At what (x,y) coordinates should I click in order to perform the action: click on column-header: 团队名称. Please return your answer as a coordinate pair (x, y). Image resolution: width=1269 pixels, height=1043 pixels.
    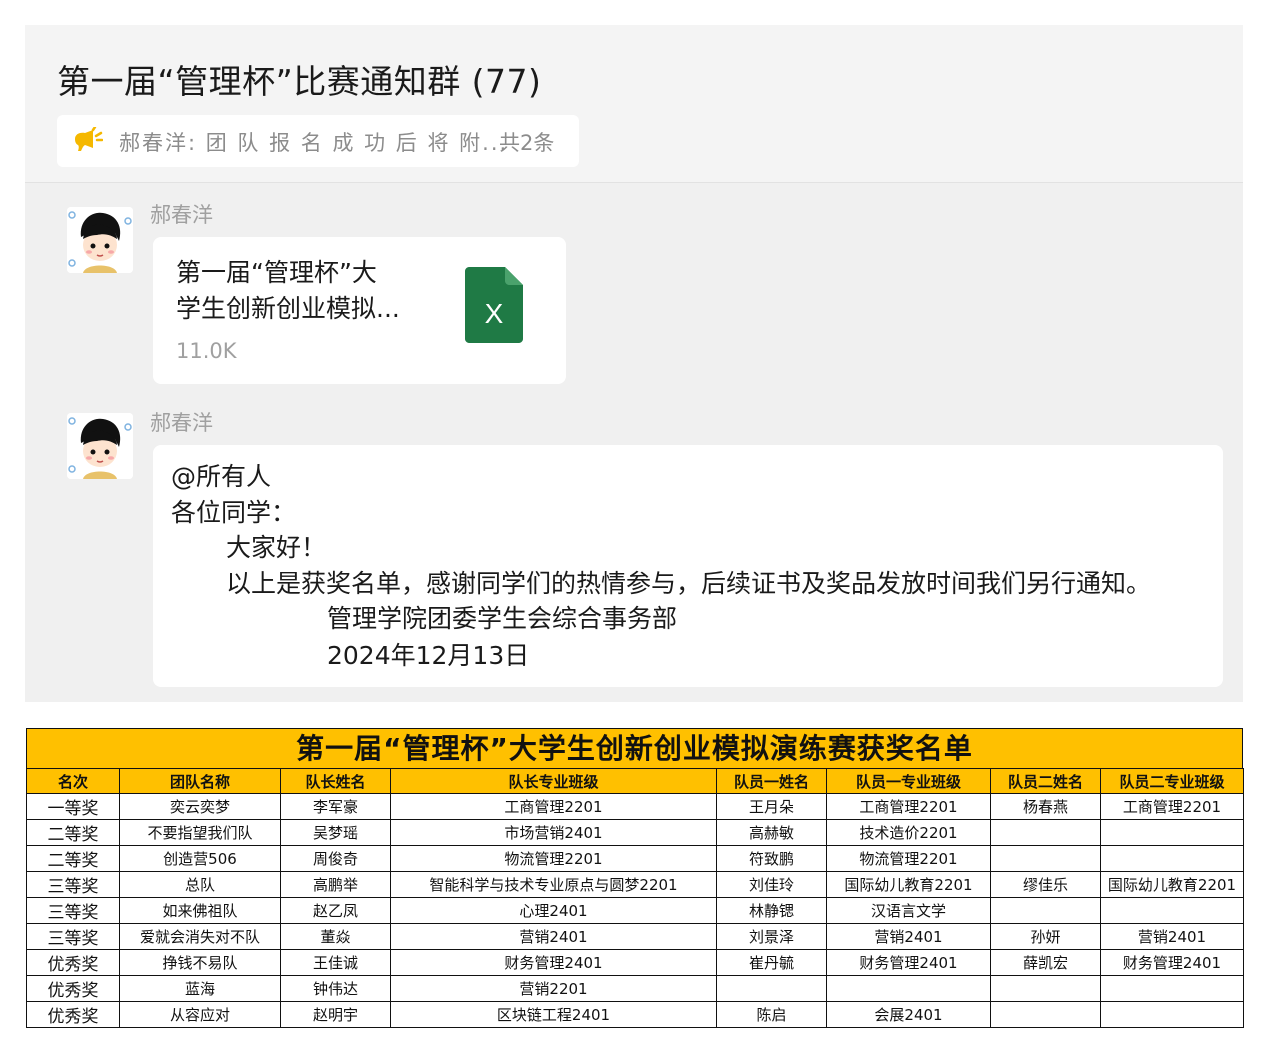
    Looking at the image, I should click on (200, 781).